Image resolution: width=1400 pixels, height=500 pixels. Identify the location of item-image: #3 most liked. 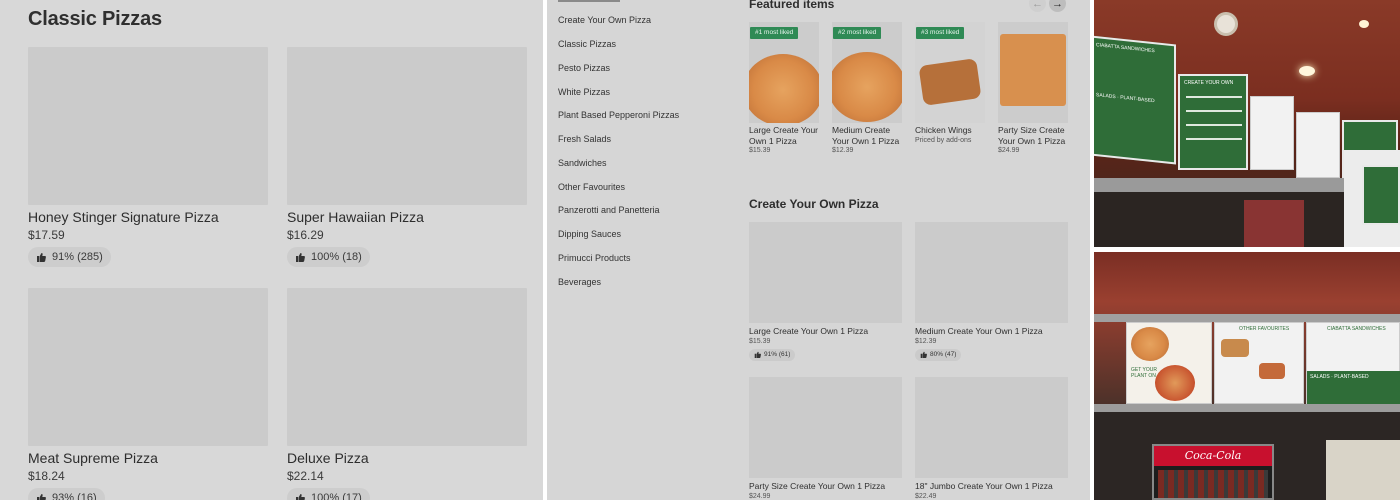
(950, 72).